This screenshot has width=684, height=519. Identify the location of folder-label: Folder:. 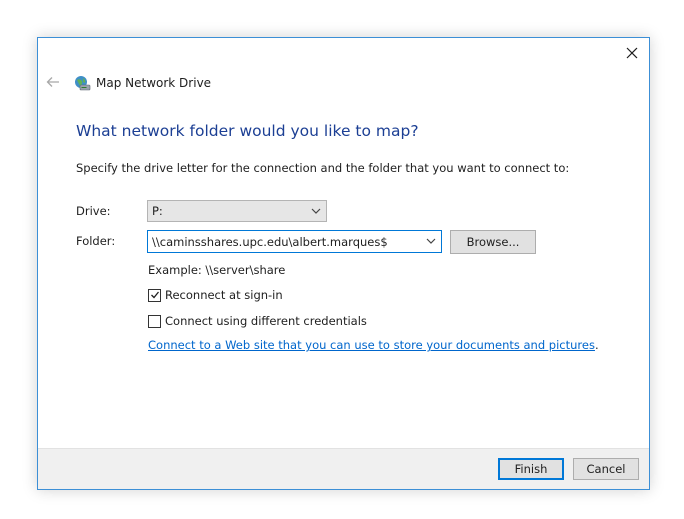
(96, 241).